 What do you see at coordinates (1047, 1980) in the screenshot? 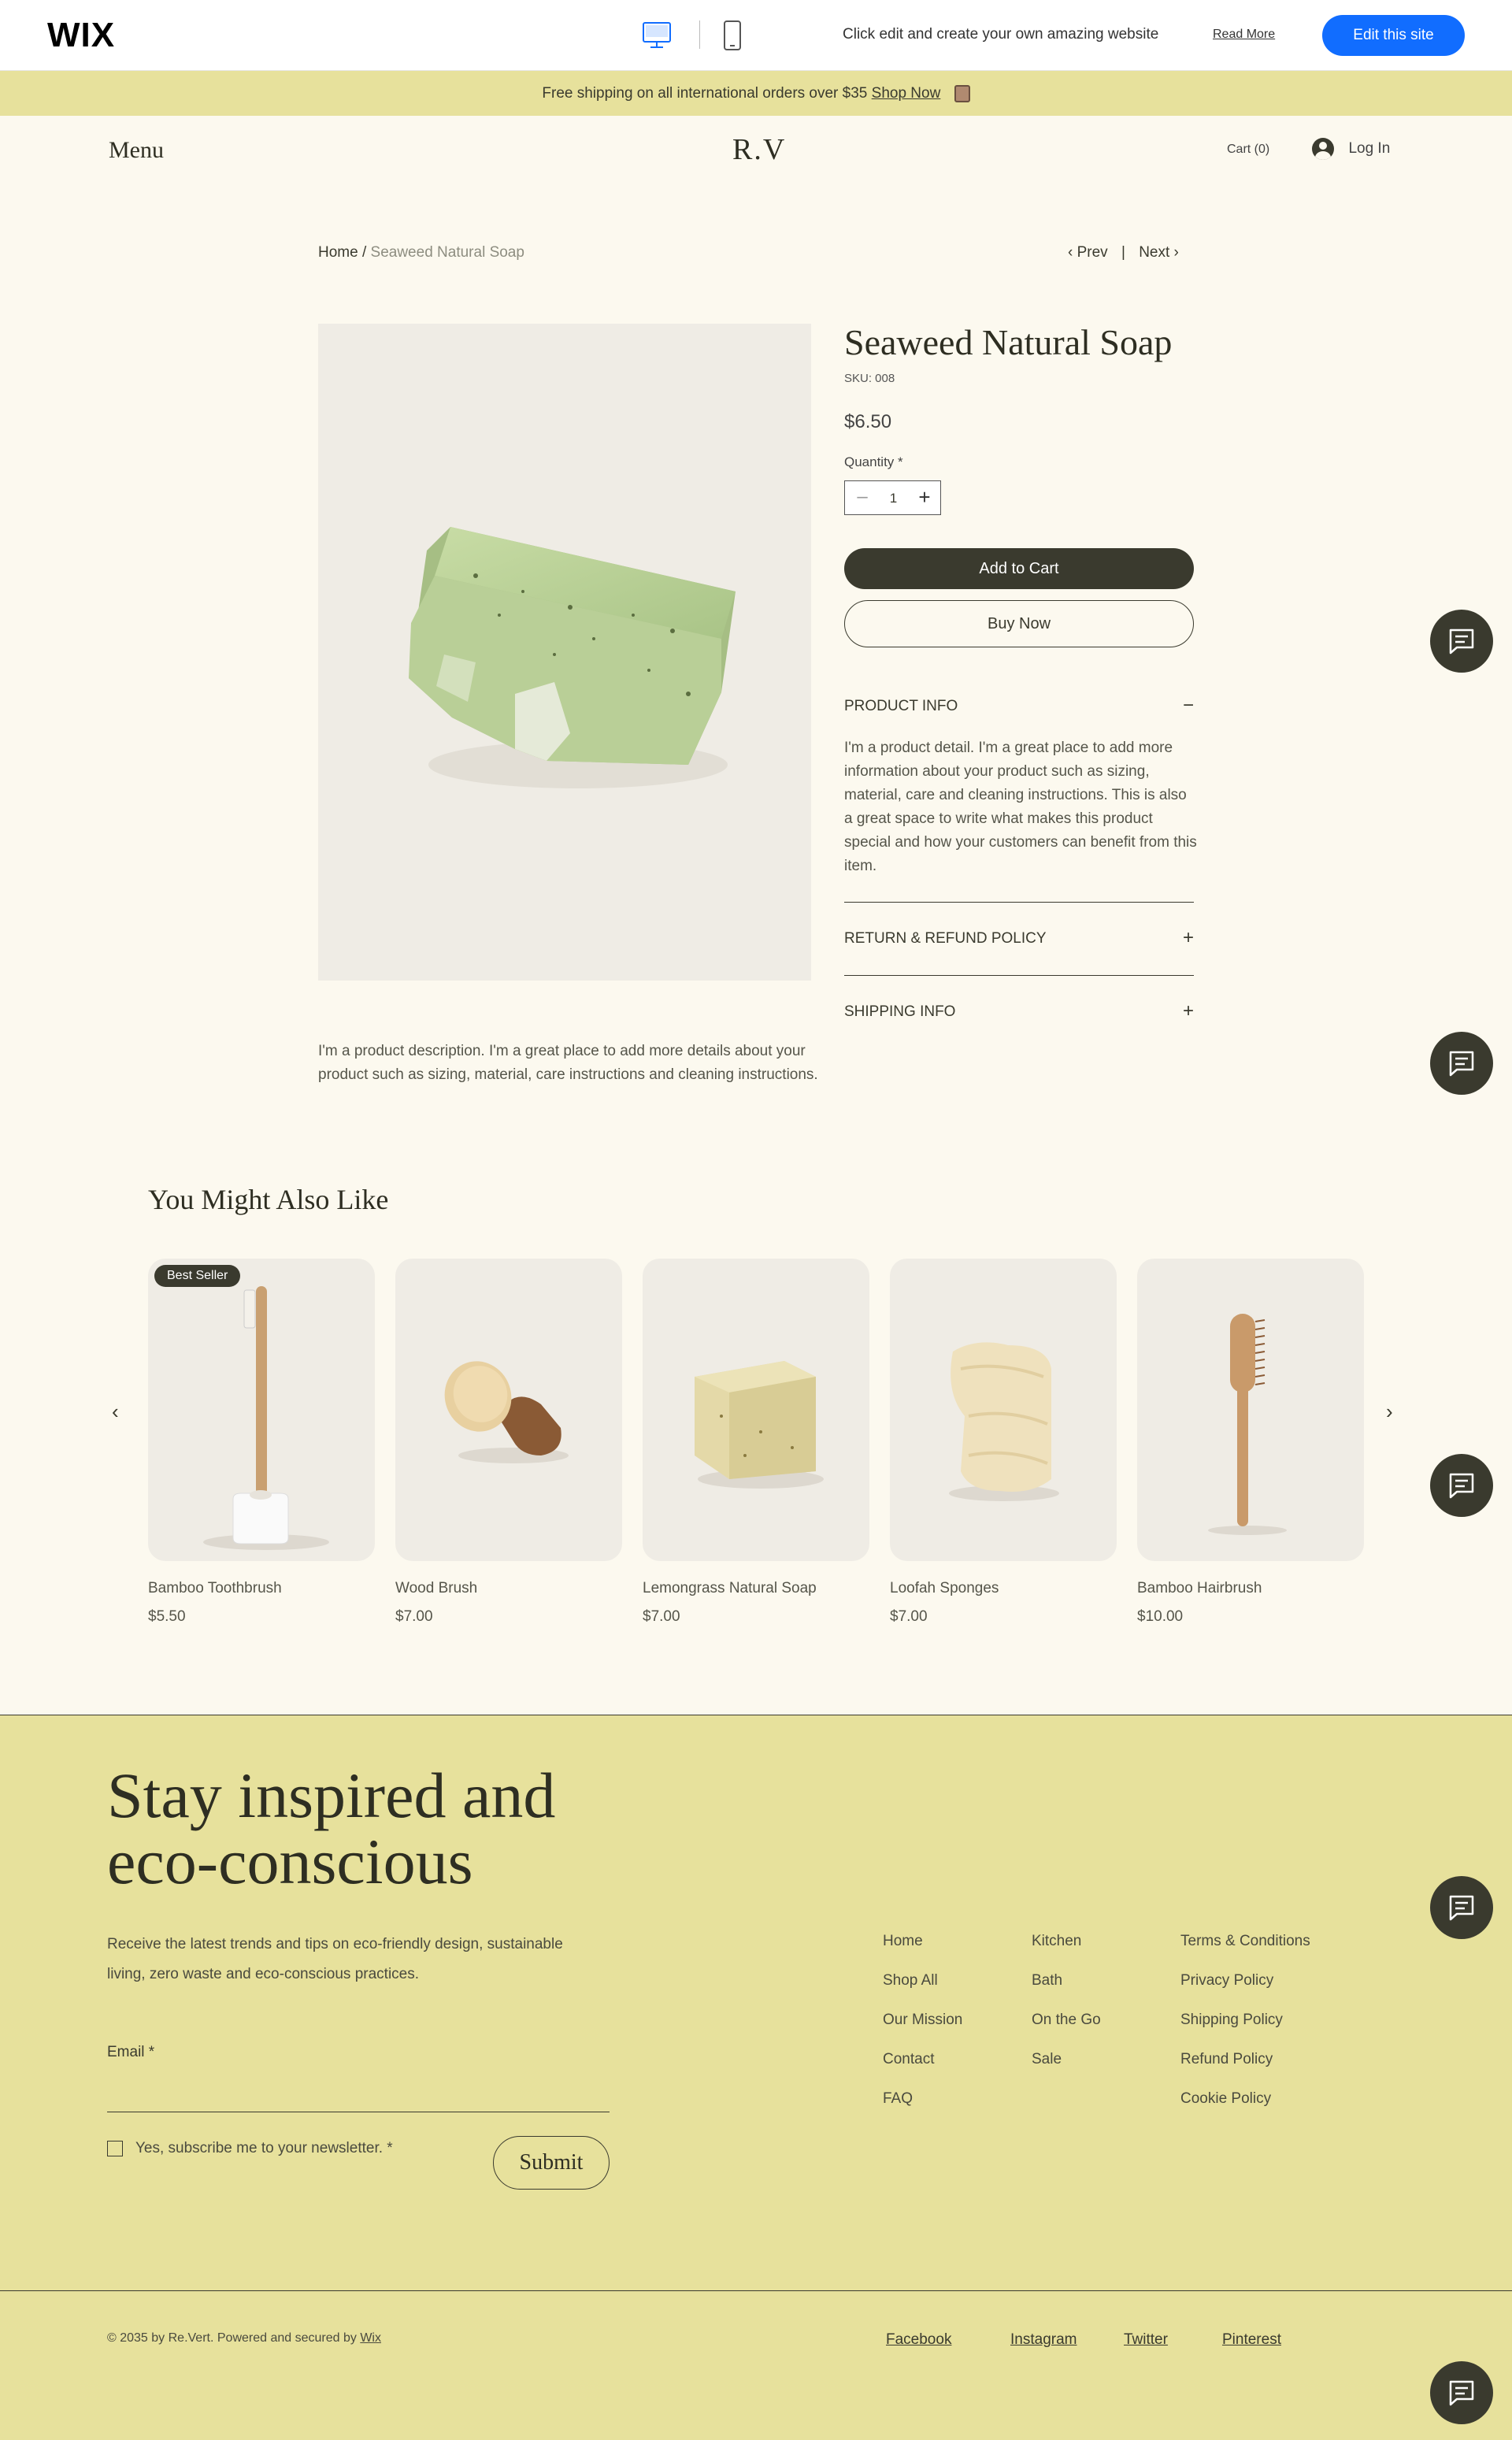
I see `footer-link-bath: Bath` at bounding box center [1047, 1980].